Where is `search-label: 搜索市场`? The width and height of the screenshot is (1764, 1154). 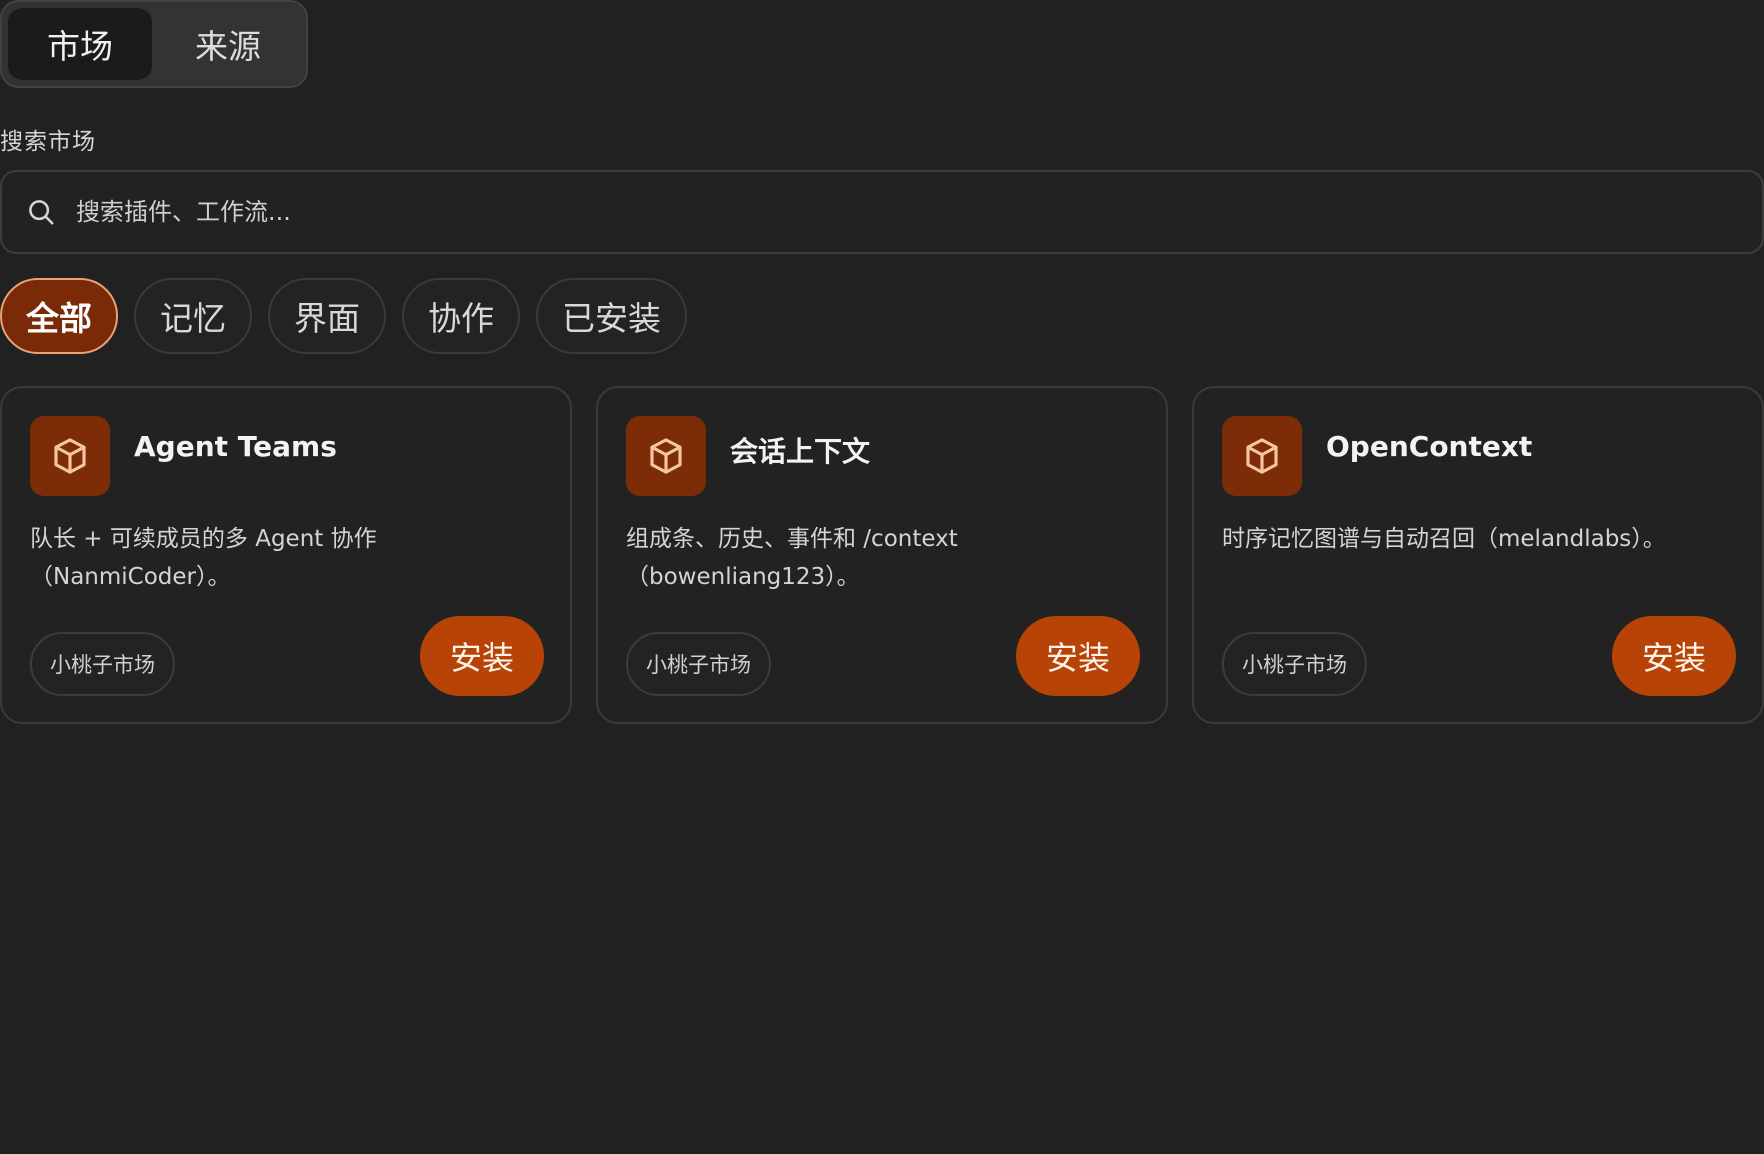 search-label: 搜索市场 is located at coordinates (48, 142).